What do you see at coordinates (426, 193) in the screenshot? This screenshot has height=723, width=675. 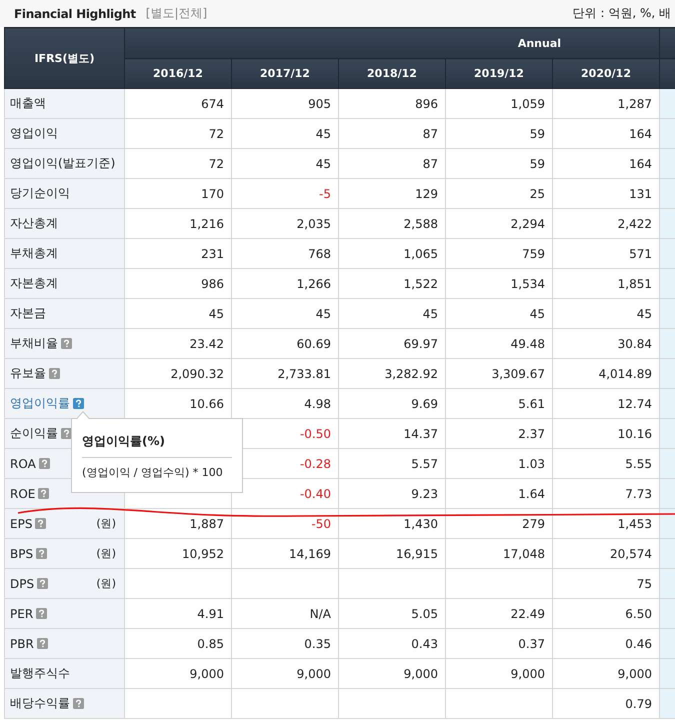 I see `table-cell: 129` at bounding box center [426, 193].